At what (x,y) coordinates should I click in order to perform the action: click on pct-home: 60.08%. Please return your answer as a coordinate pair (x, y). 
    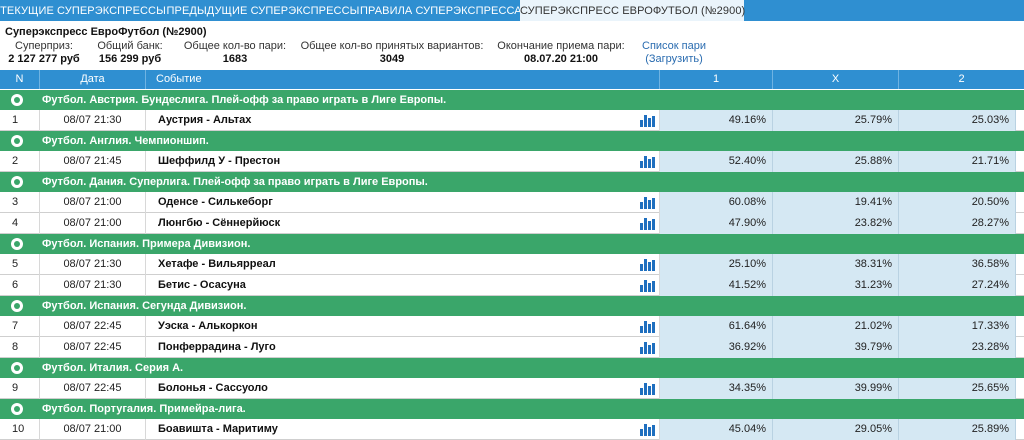
    Looking at the image, I should click on (716, 202).